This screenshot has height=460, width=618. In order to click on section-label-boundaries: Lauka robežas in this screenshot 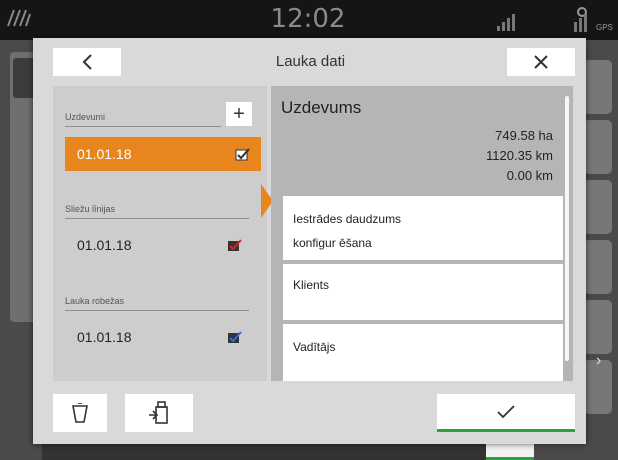, I will do `click(95, 301)`.